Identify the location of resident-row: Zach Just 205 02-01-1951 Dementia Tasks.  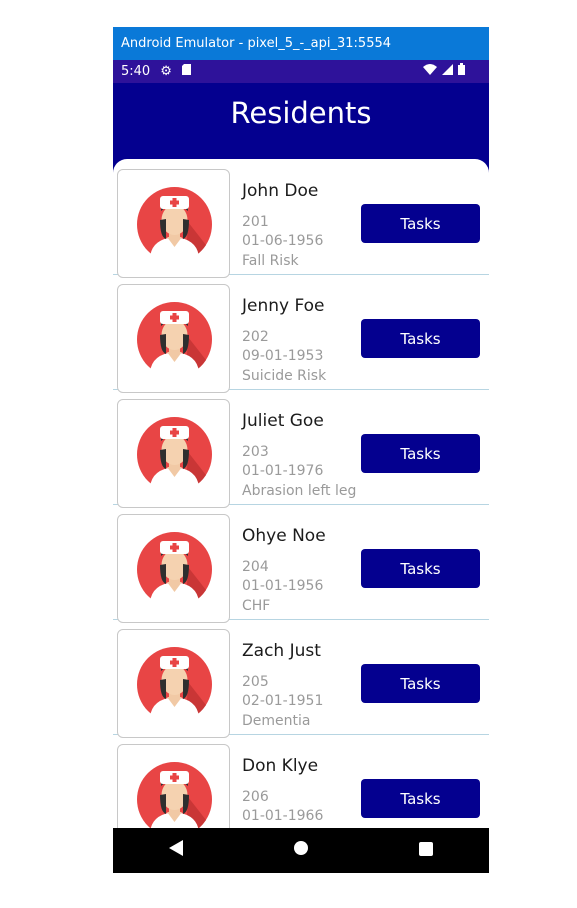
(301, 678).